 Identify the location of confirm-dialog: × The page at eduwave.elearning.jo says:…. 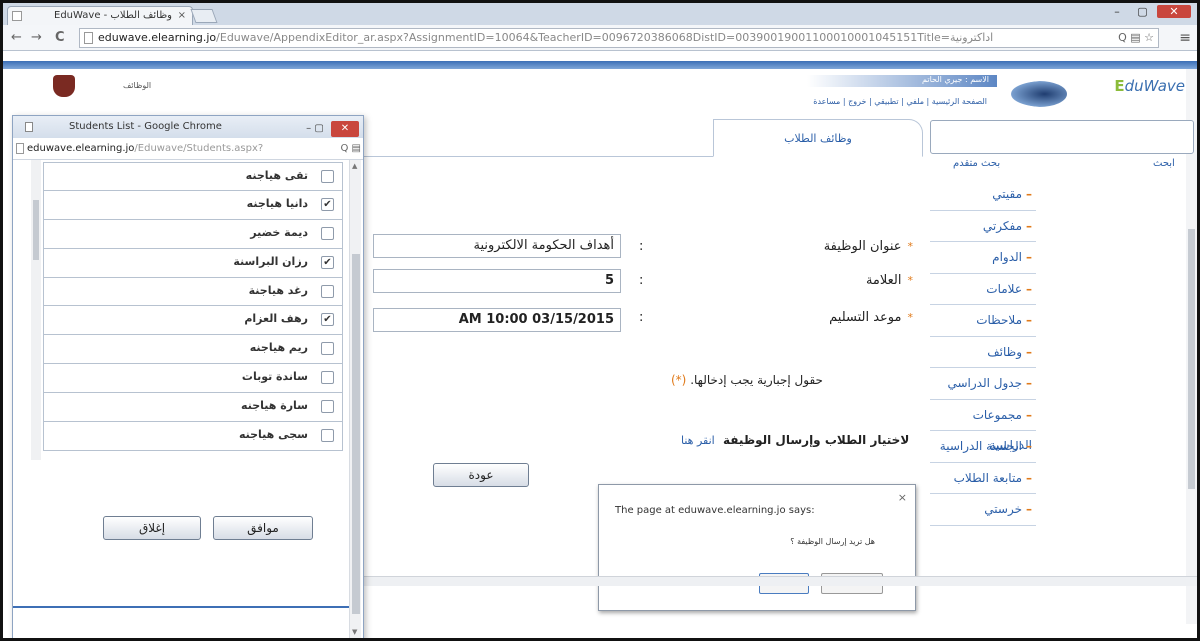
(757, 547).